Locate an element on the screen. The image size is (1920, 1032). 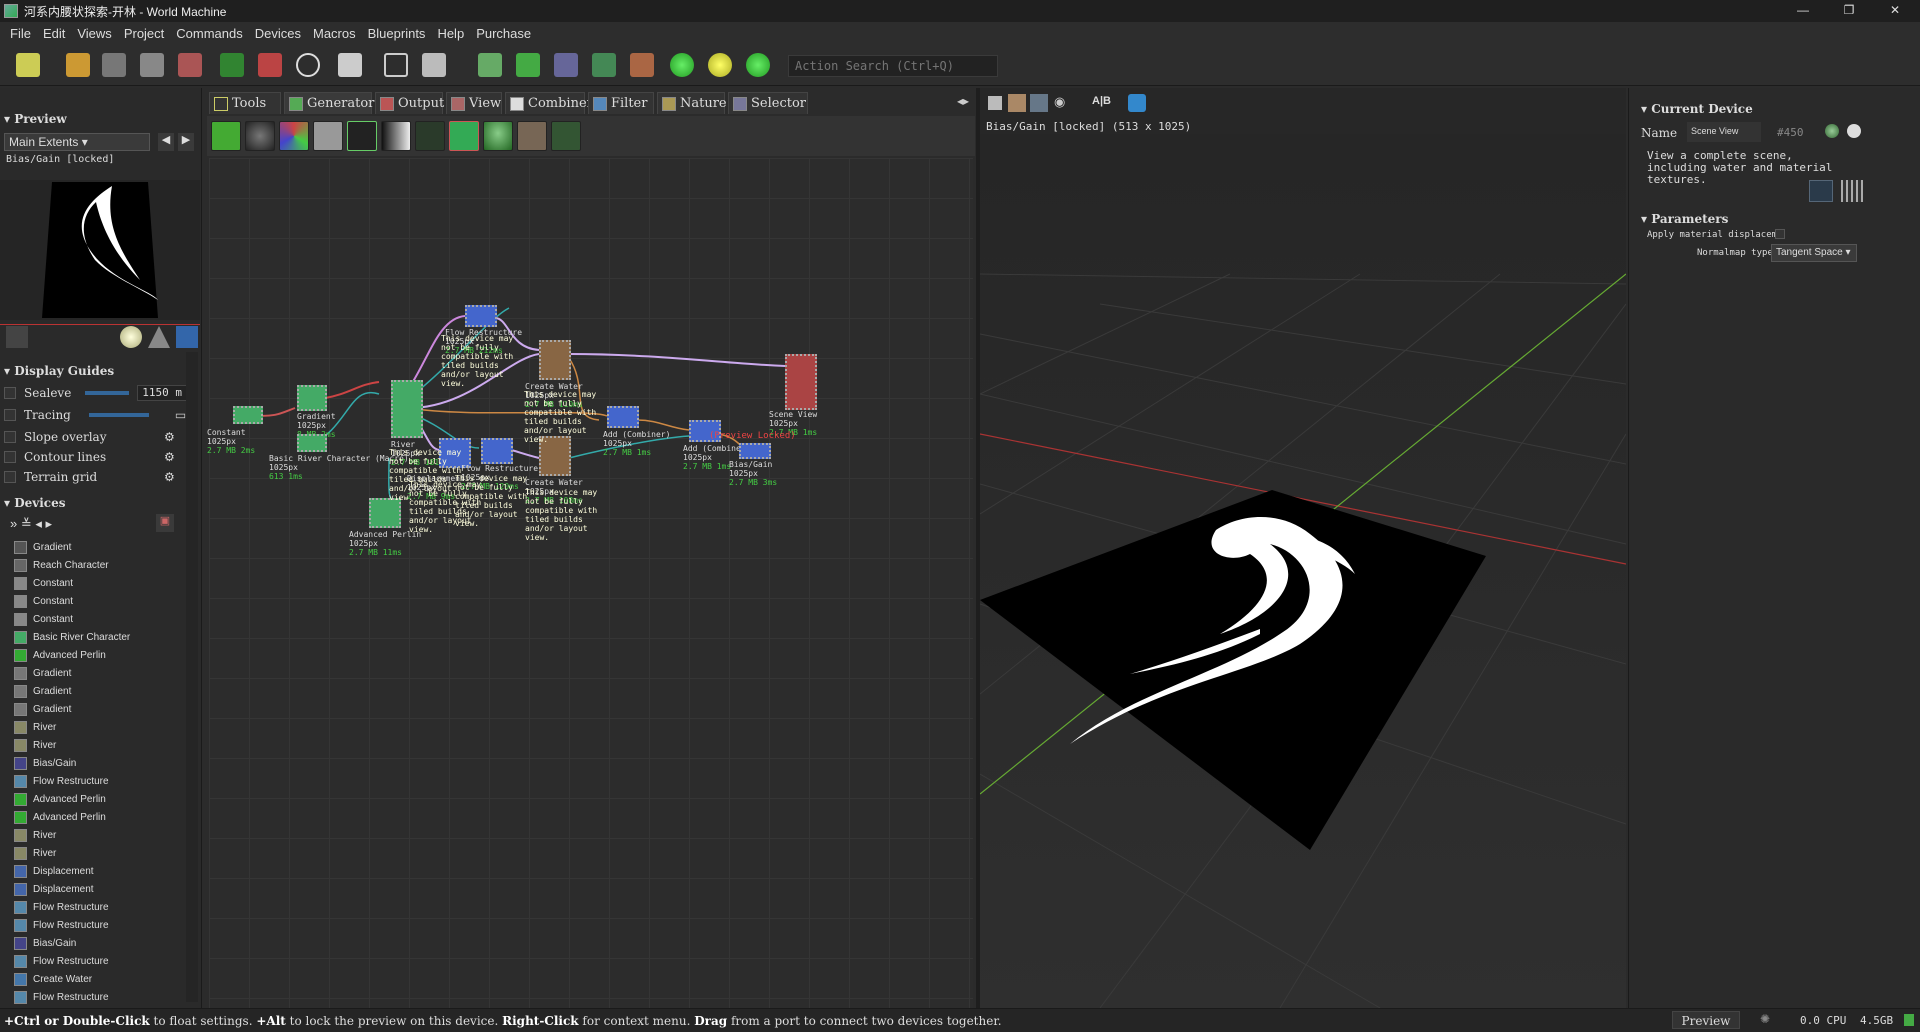
preview-button: Preview is located at coordinates (1706, 1020).